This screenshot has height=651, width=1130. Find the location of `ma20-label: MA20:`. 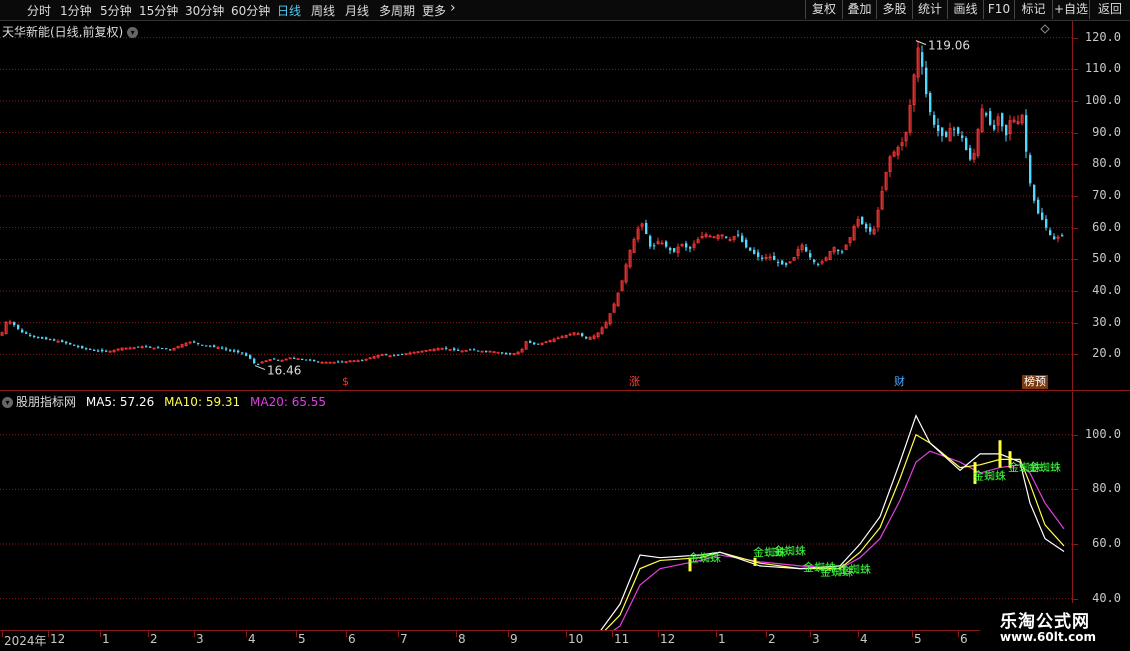

ma20-label: MA20: is located at coordinates (269, 402).